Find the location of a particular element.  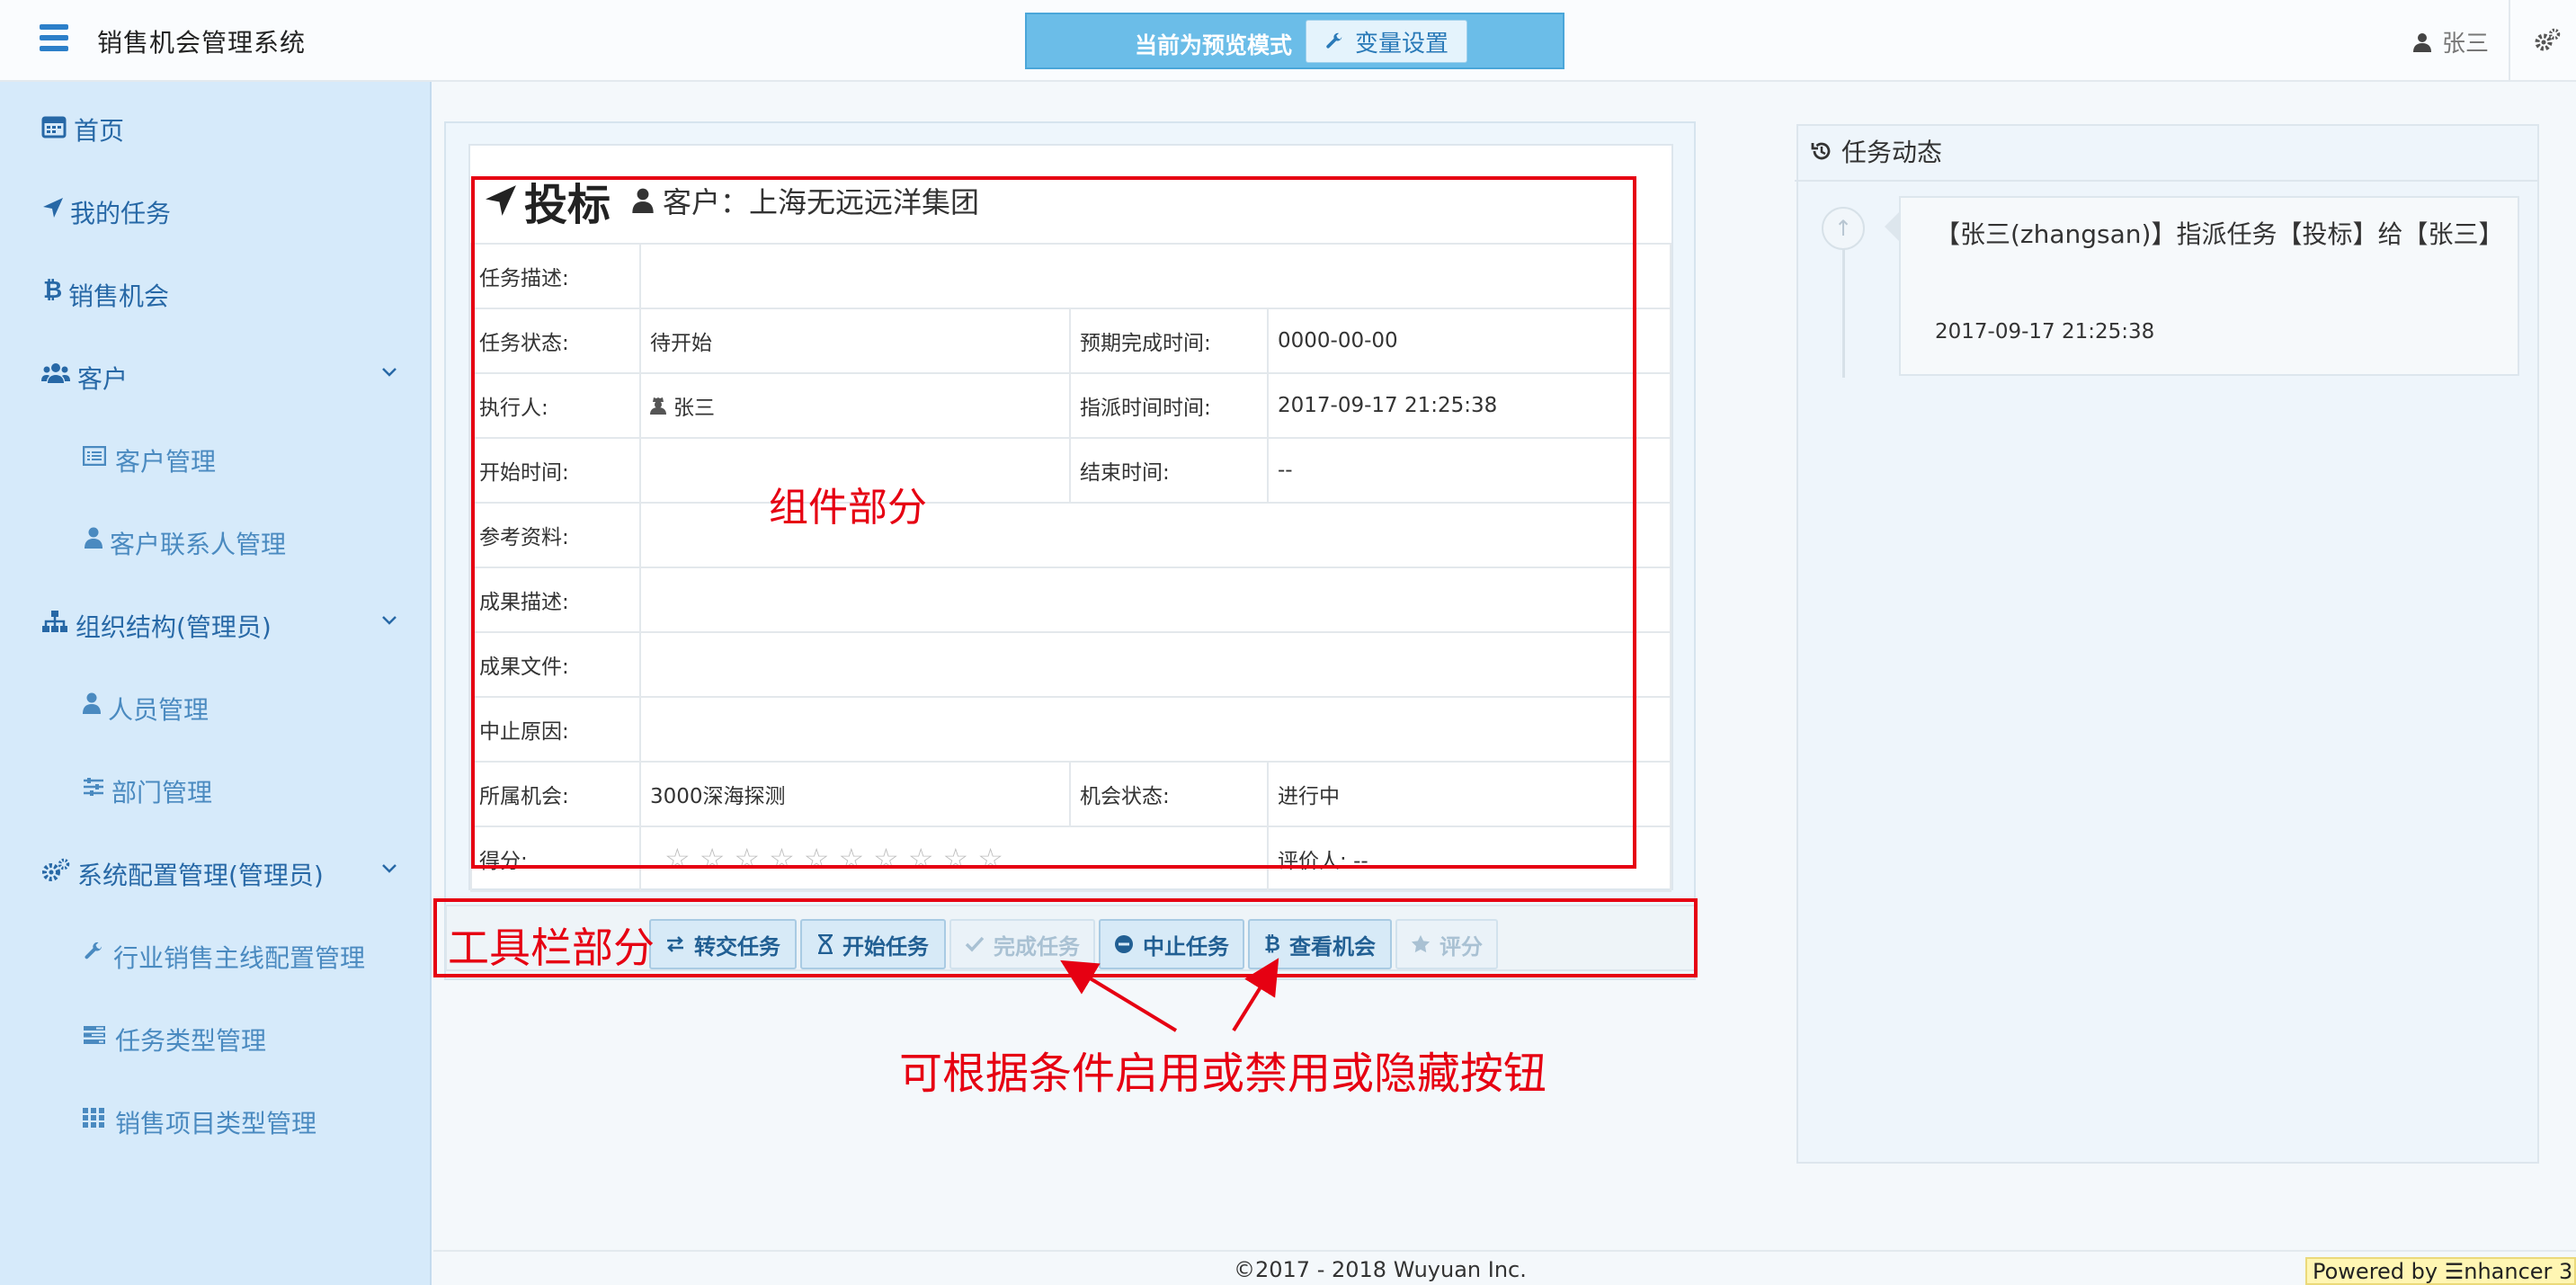

powered-by-badge: Powered by ☰nhancer 3.1 is located at coordinates (2441, 1271).